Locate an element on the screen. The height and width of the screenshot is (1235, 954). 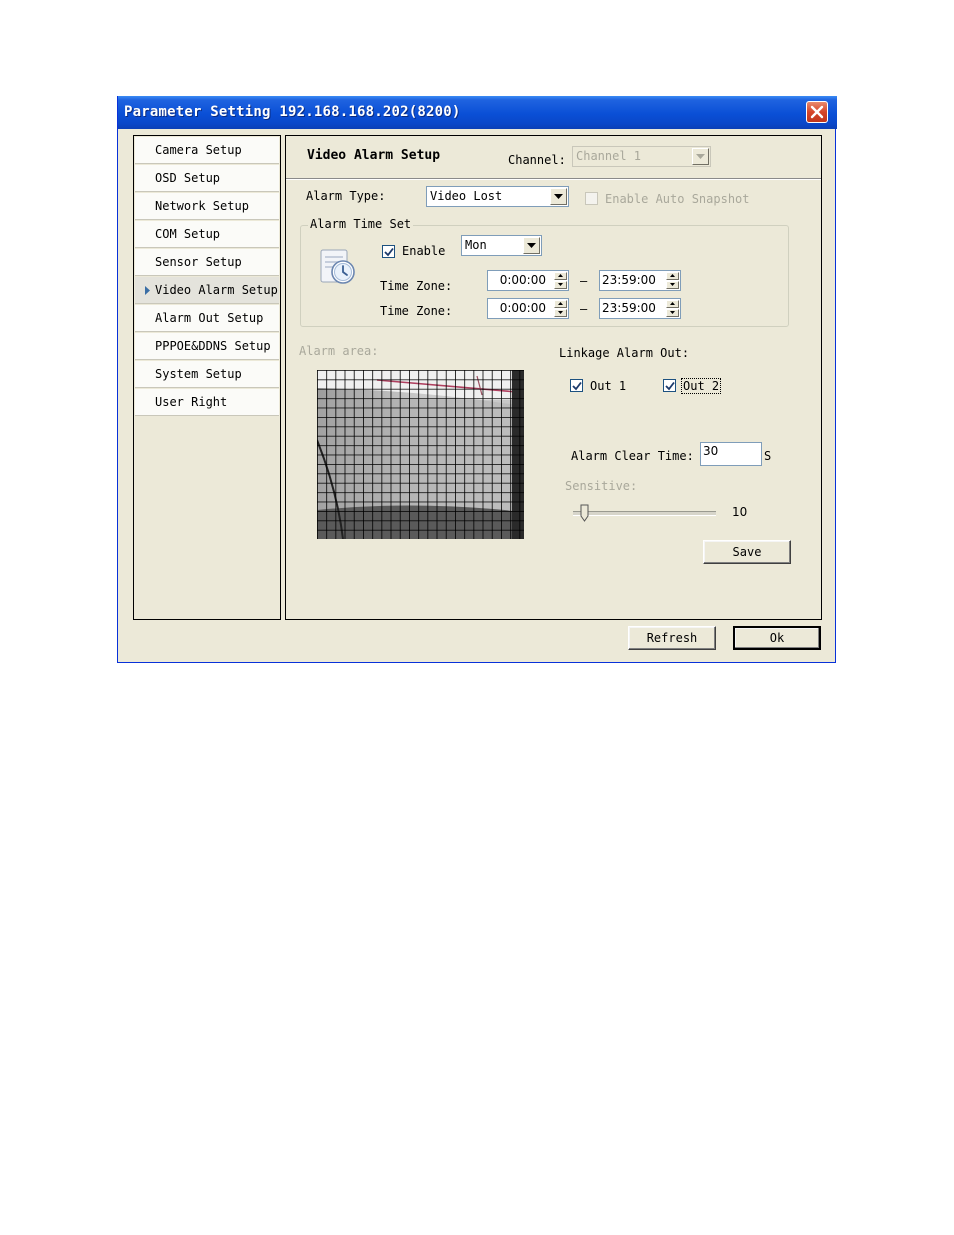
sidebar-item-pppoe-ddns-setup: PPPOE&DDNS Setup is located at coordinates (207, 346).